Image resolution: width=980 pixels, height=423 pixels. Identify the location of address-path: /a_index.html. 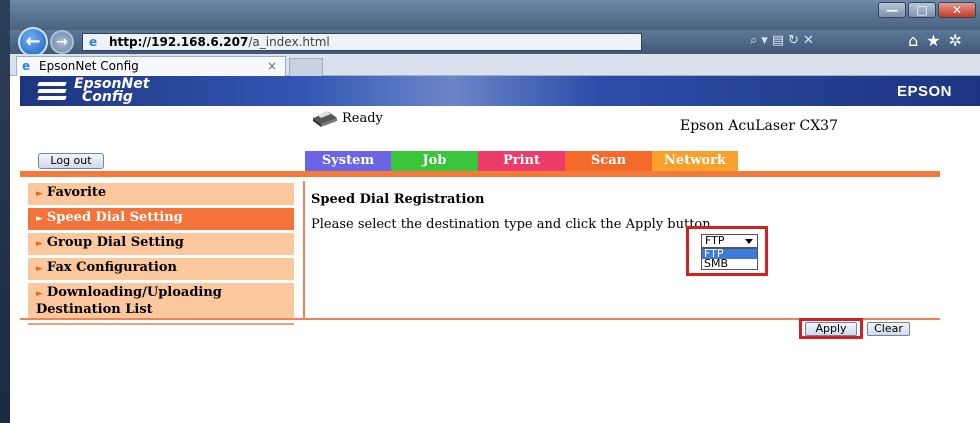
(289, 42).